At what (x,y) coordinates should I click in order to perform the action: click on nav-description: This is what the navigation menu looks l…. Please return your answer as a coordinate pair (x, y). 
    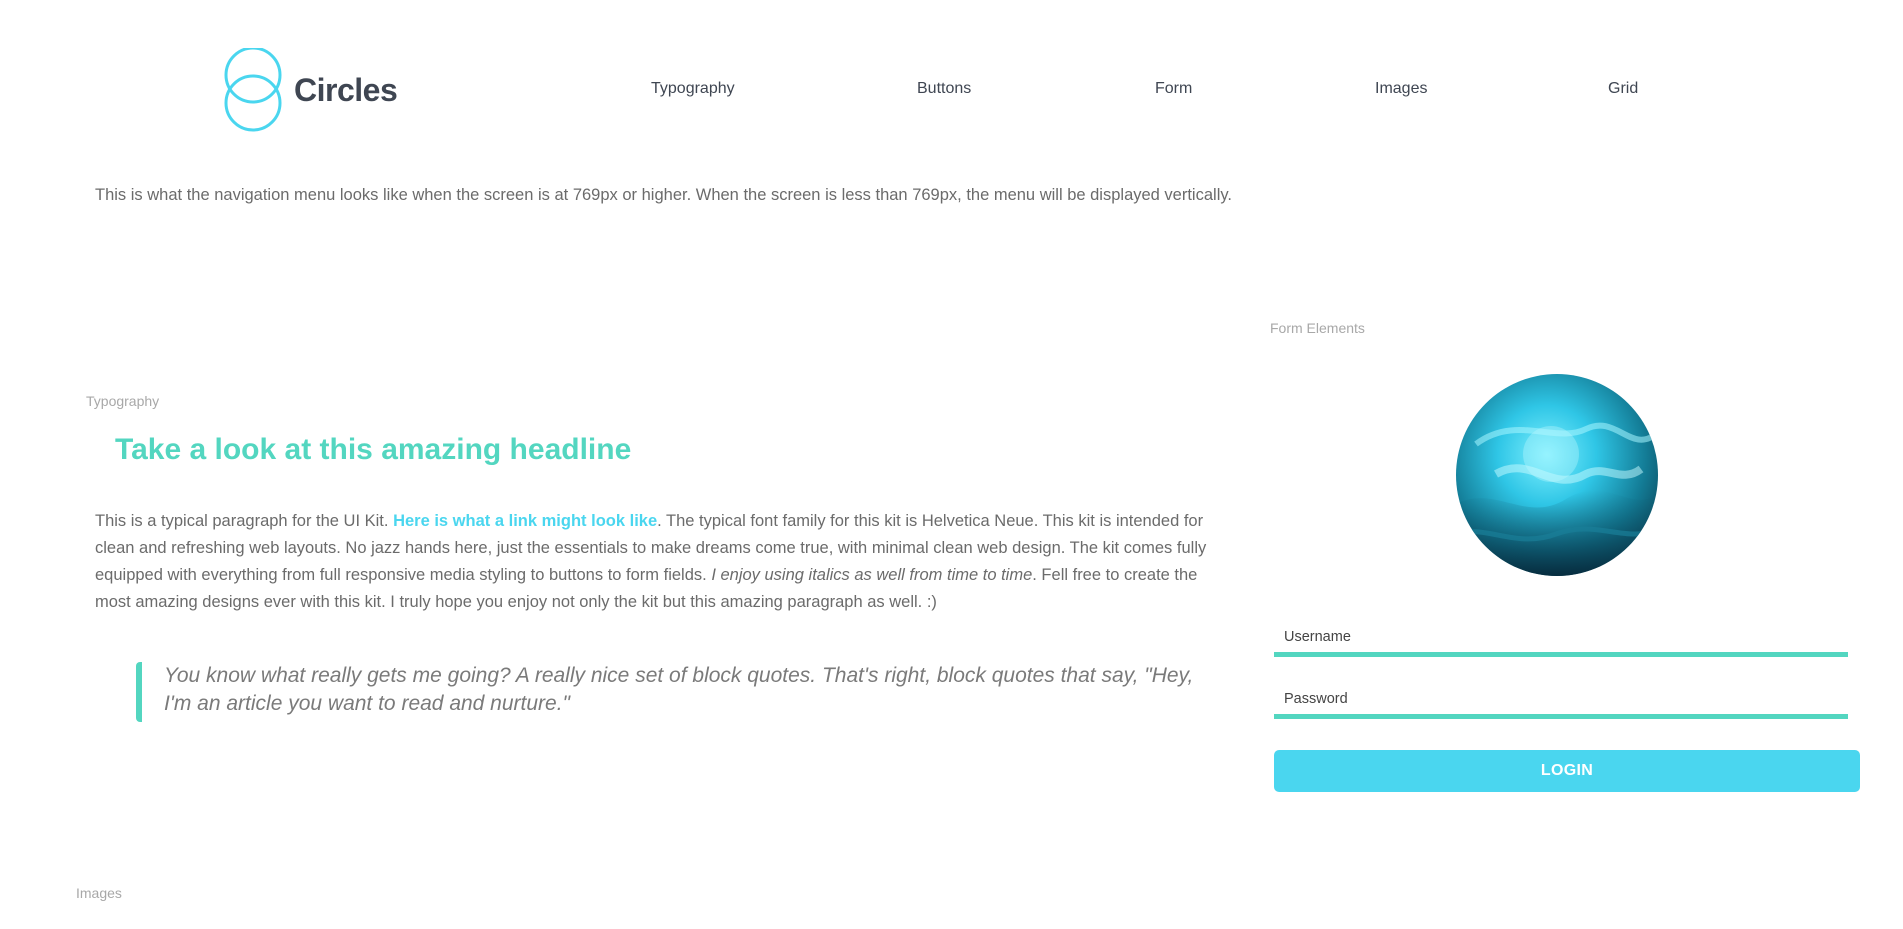
    Looking at the image, I should click on (663, 195).